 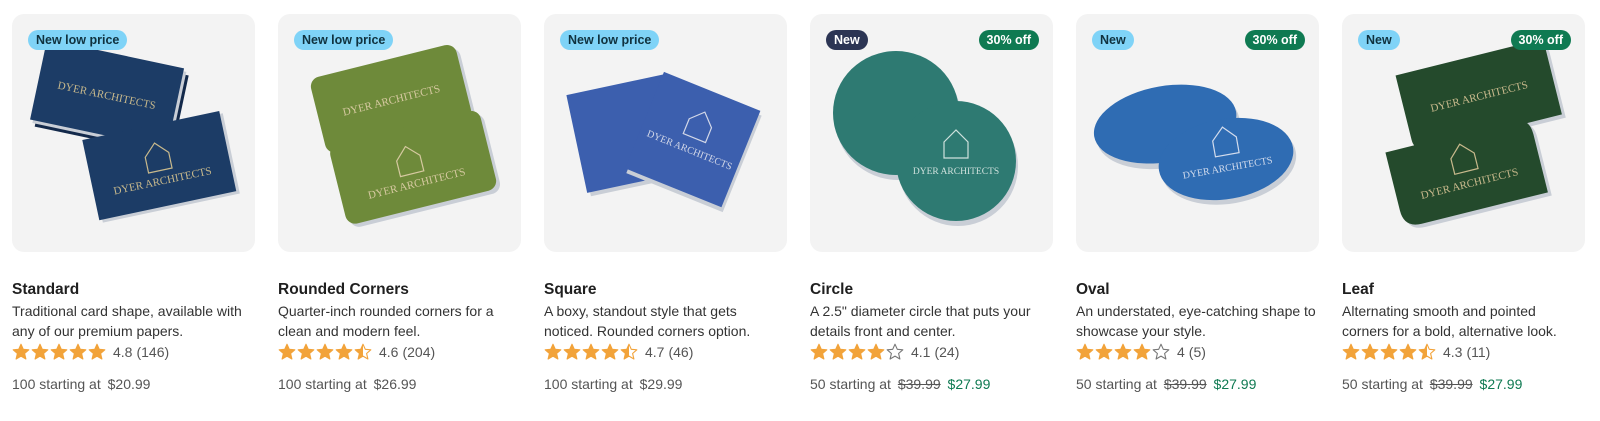 I want to click on product-rating: 4.3 (11), so click(x=1463, y=352).